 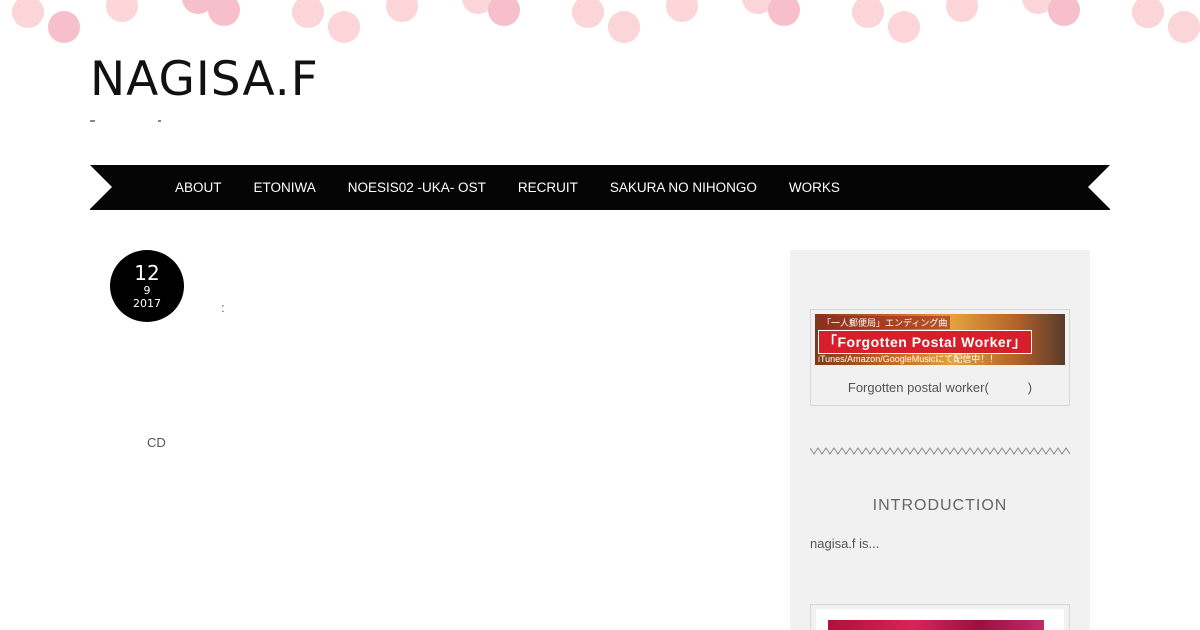 I want to click on ribbon-notch-left, so click(x=101, y=187).